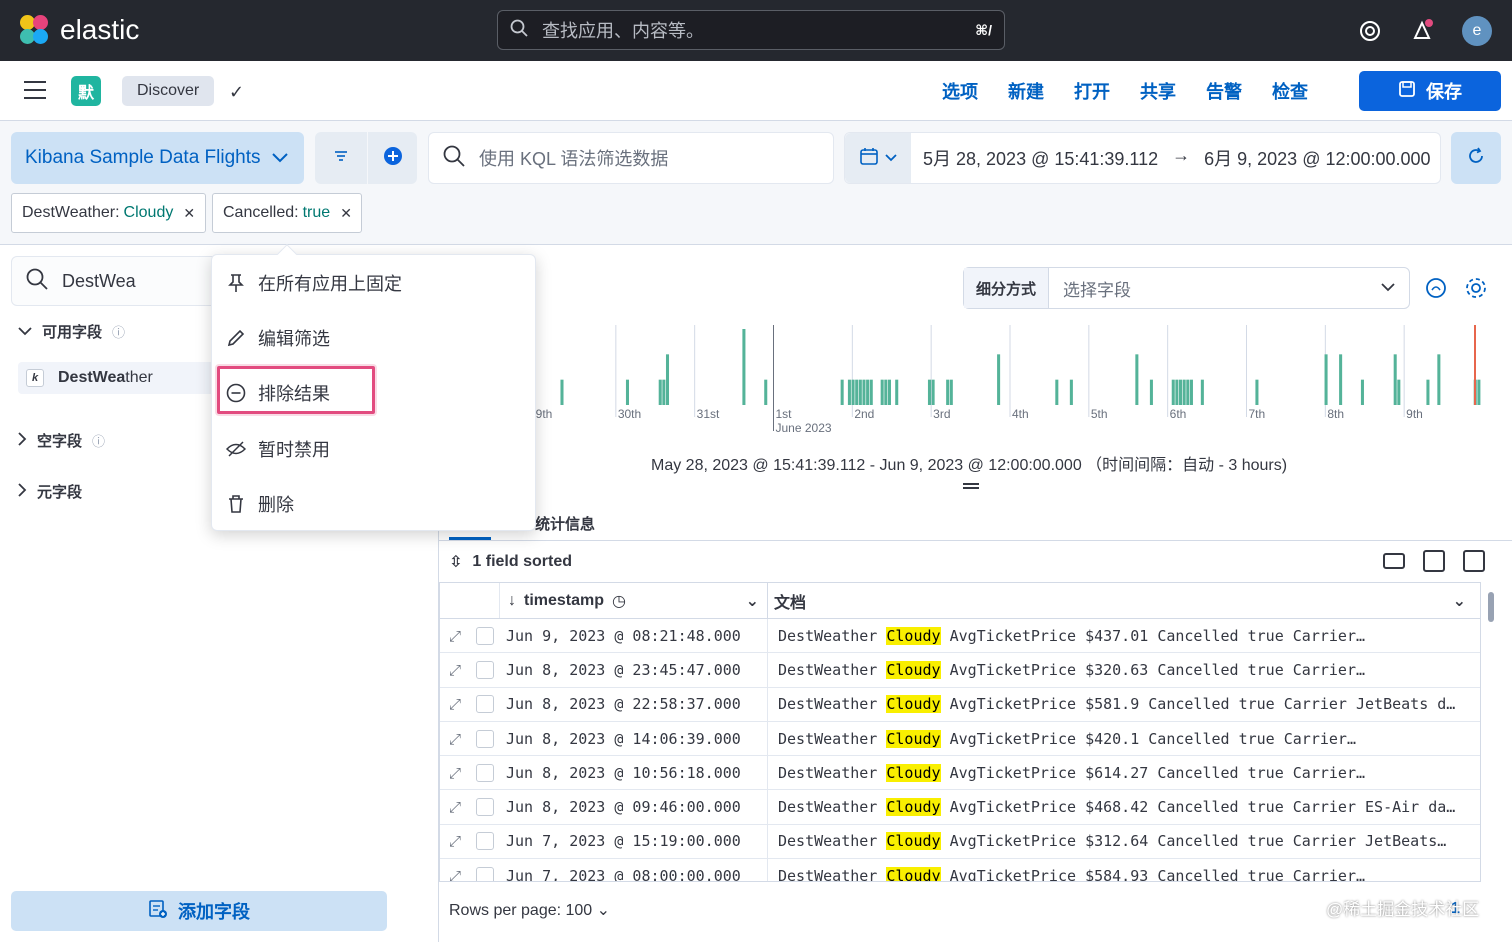 This screenshot has height=942, width=1512. I want to click on nav-link-alerts: 告警, so click(1224, 91).